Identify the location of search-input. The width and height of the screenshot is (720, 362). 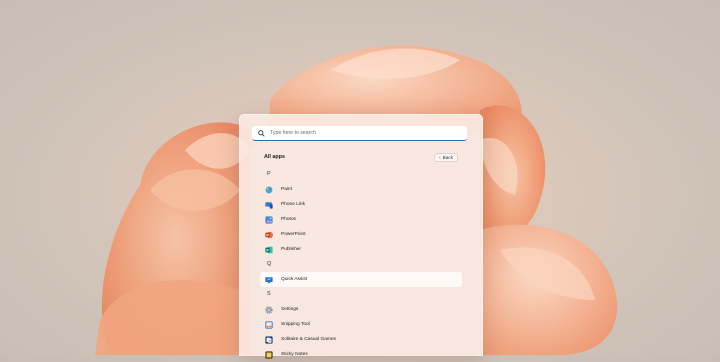
(360, 133).